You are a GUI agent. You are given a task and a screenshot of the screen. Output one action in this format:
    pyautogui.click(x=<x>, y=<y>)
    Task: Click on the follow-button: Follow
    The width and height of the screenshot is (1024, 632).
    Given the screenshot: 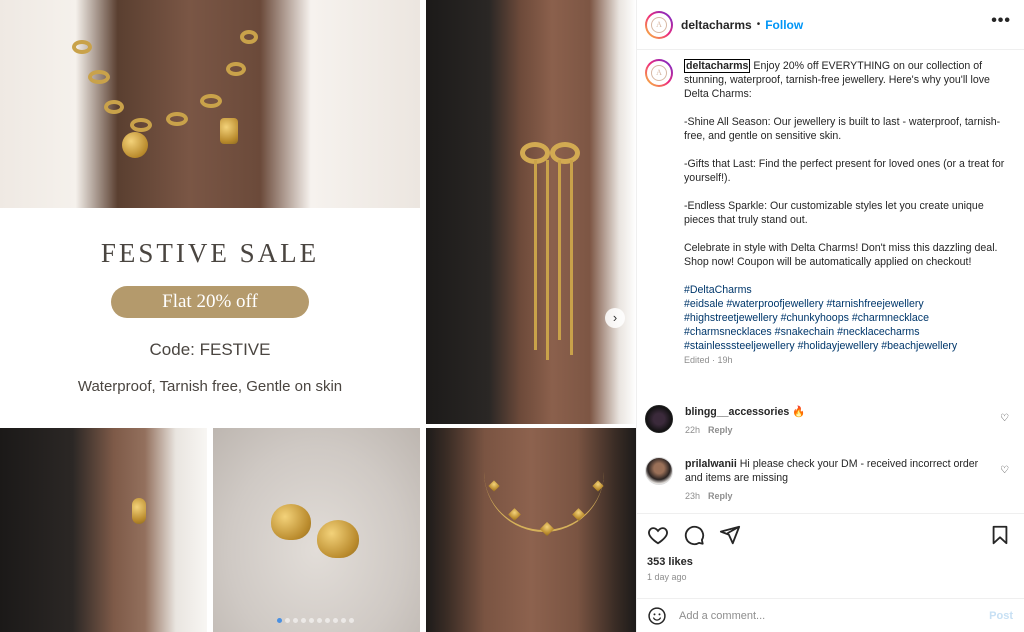 What is the action you would take?
    pyautogui.click(x=784, y=25)
    